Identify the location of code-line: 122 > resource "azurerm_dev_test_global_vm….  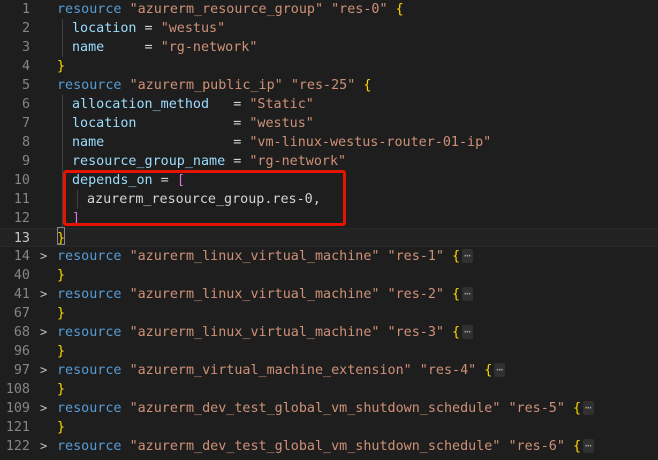
(329, 446).